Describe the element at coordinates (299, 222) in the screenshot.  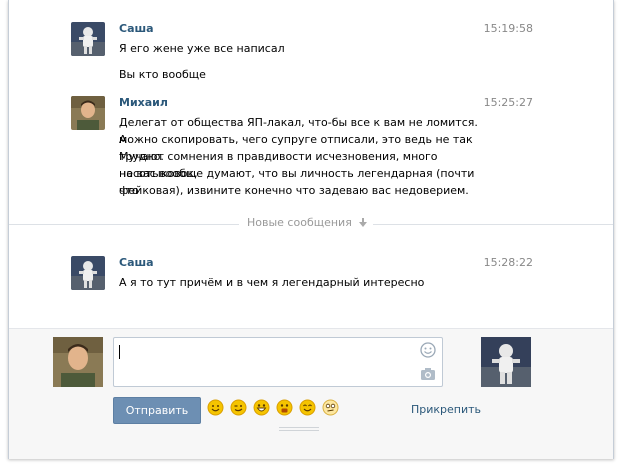
I see `new-messages-text: Новые сообщения` at that location.